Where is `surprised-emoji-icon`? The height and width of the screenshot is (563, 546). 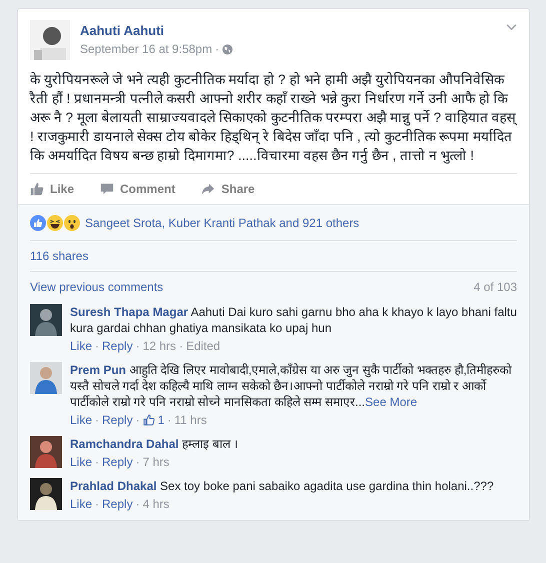
surprised-emoji-icon is located at coordinates (72, 223).